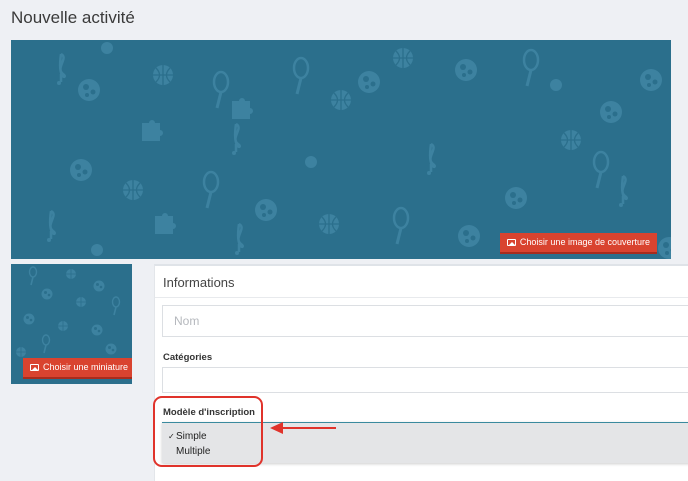 Image resolution: width=688 pixels, height=481 pixels. What do you see at coordinates (188, 357) in the screenshot?
I see `categories-label: Catégories` at bounding box center [188, 357].